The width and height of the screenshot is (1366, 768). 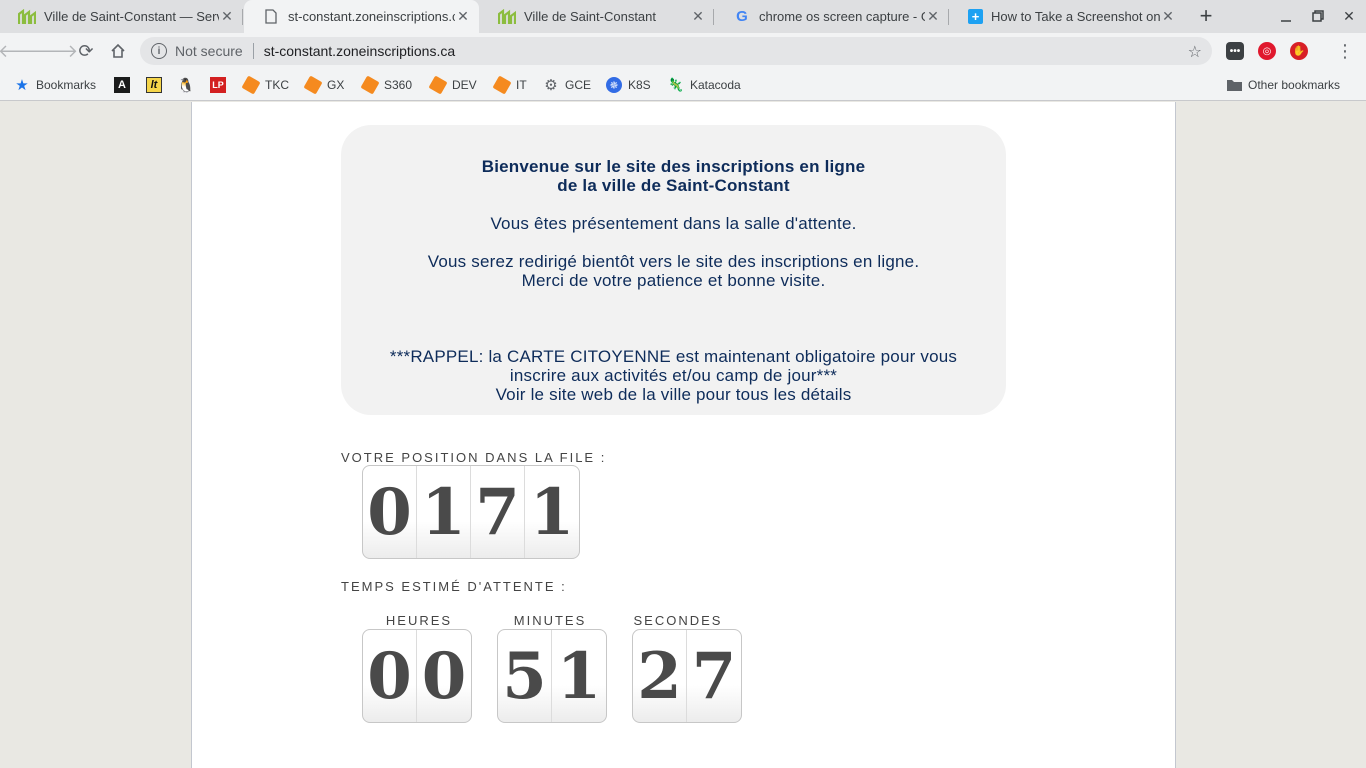 I want to click on welcome-heading-line2: de la ville de Saint-Constant, so click(x=673, y=185).